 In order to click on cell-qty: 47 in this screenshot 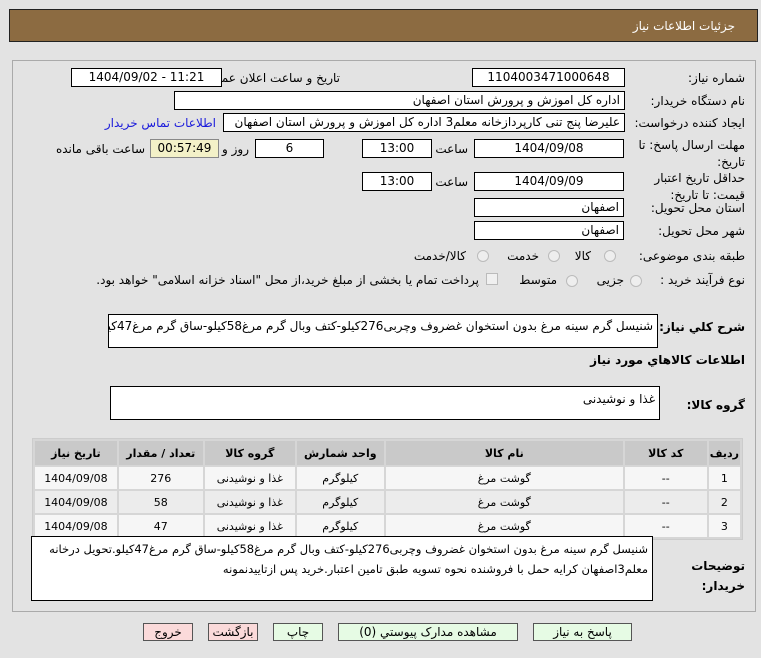, I will do `click(160, 526)`.